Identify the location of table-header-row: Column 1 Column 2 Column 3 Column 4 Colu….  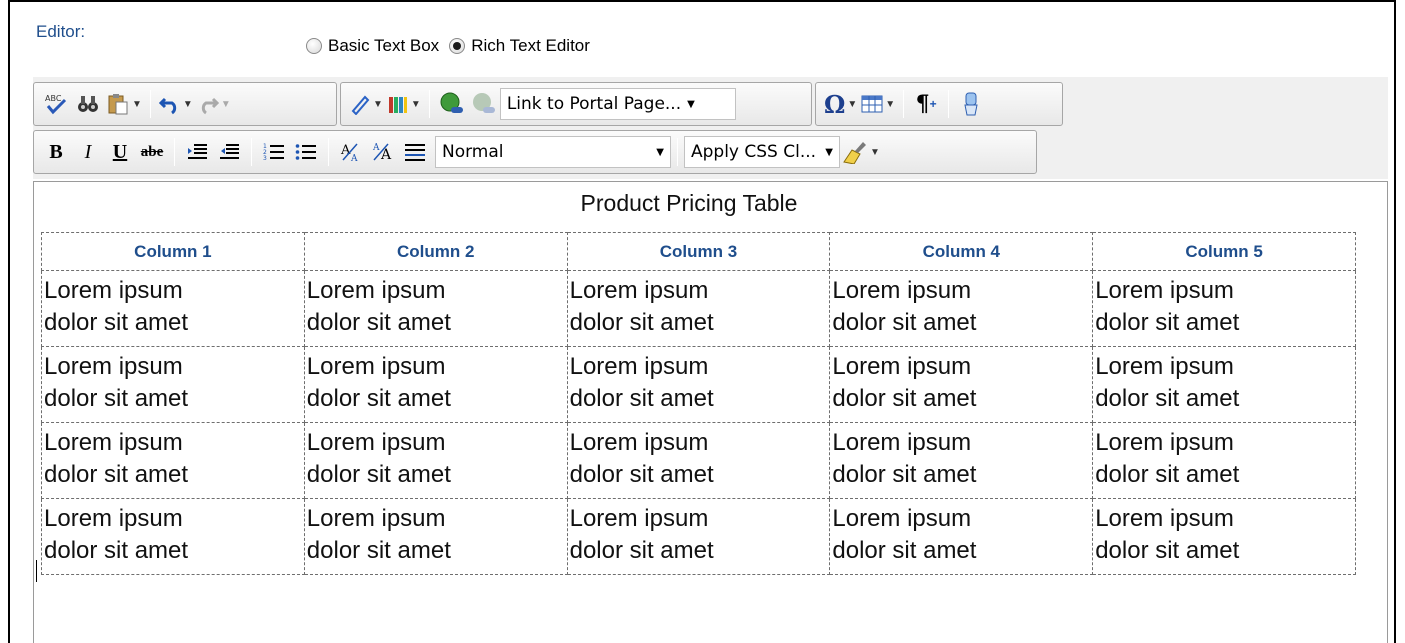
(698, 251).